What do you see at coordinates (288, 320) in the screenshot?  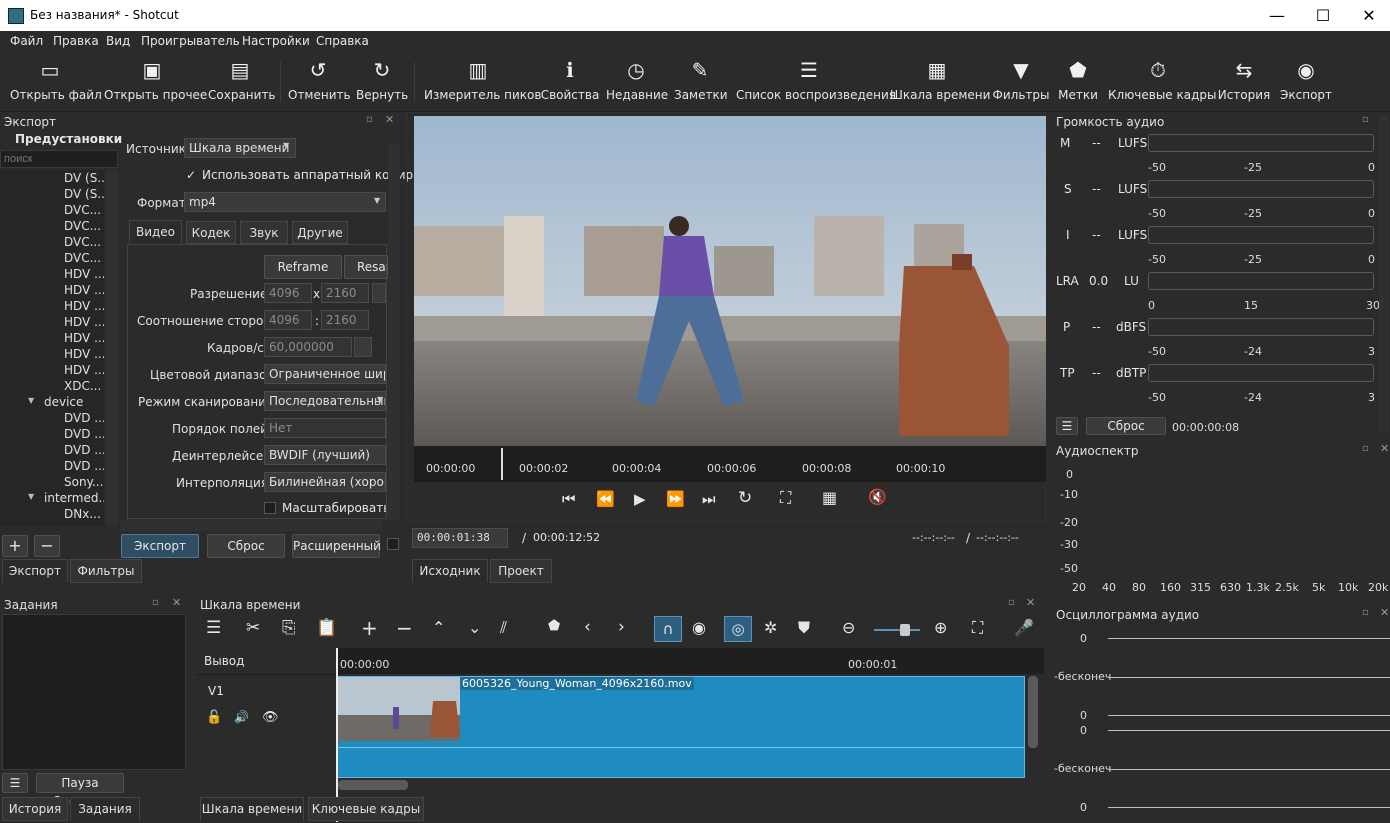 I see `aspect-width-field: 4096` at bounding box center [288, 320].